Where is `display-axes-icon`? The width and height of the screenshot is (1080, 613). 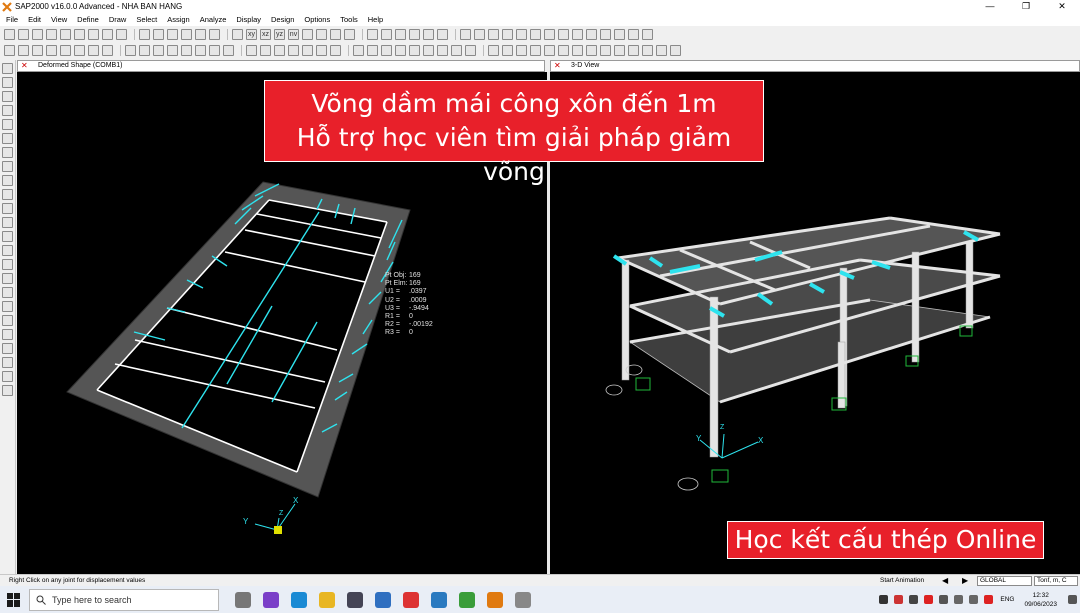 display-axes-icon is located at coordinates (577, 50).